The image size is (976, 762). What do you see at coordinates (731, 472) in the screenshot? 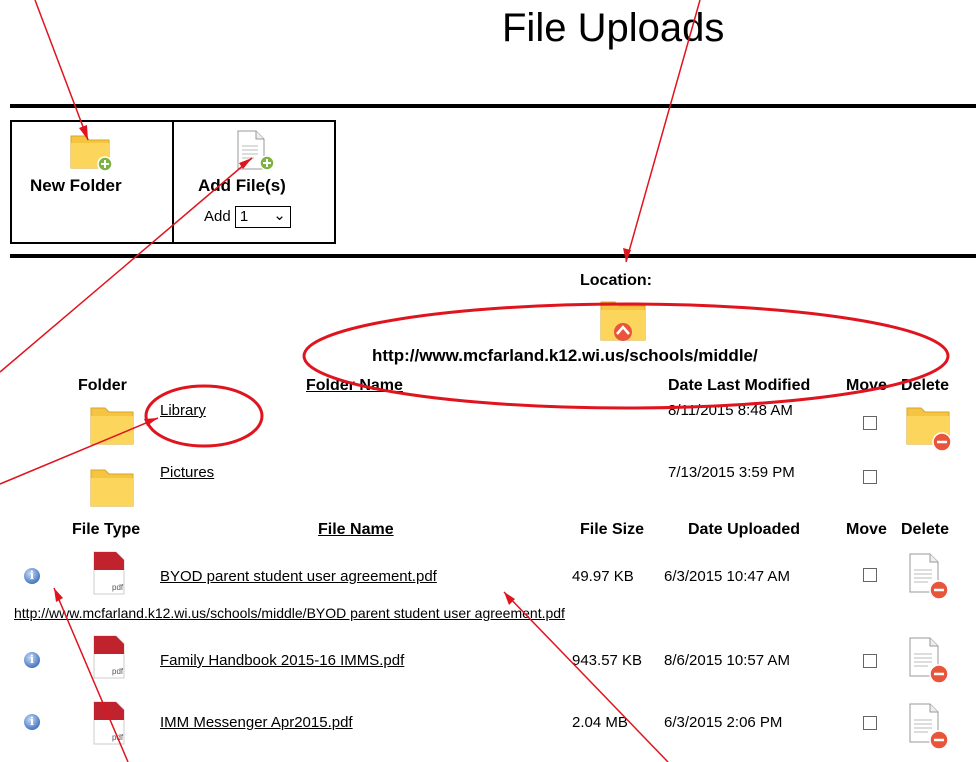
I see `folder-modified-date: 7/13/2015 3:59 PM` at bounding box center [731, 472].